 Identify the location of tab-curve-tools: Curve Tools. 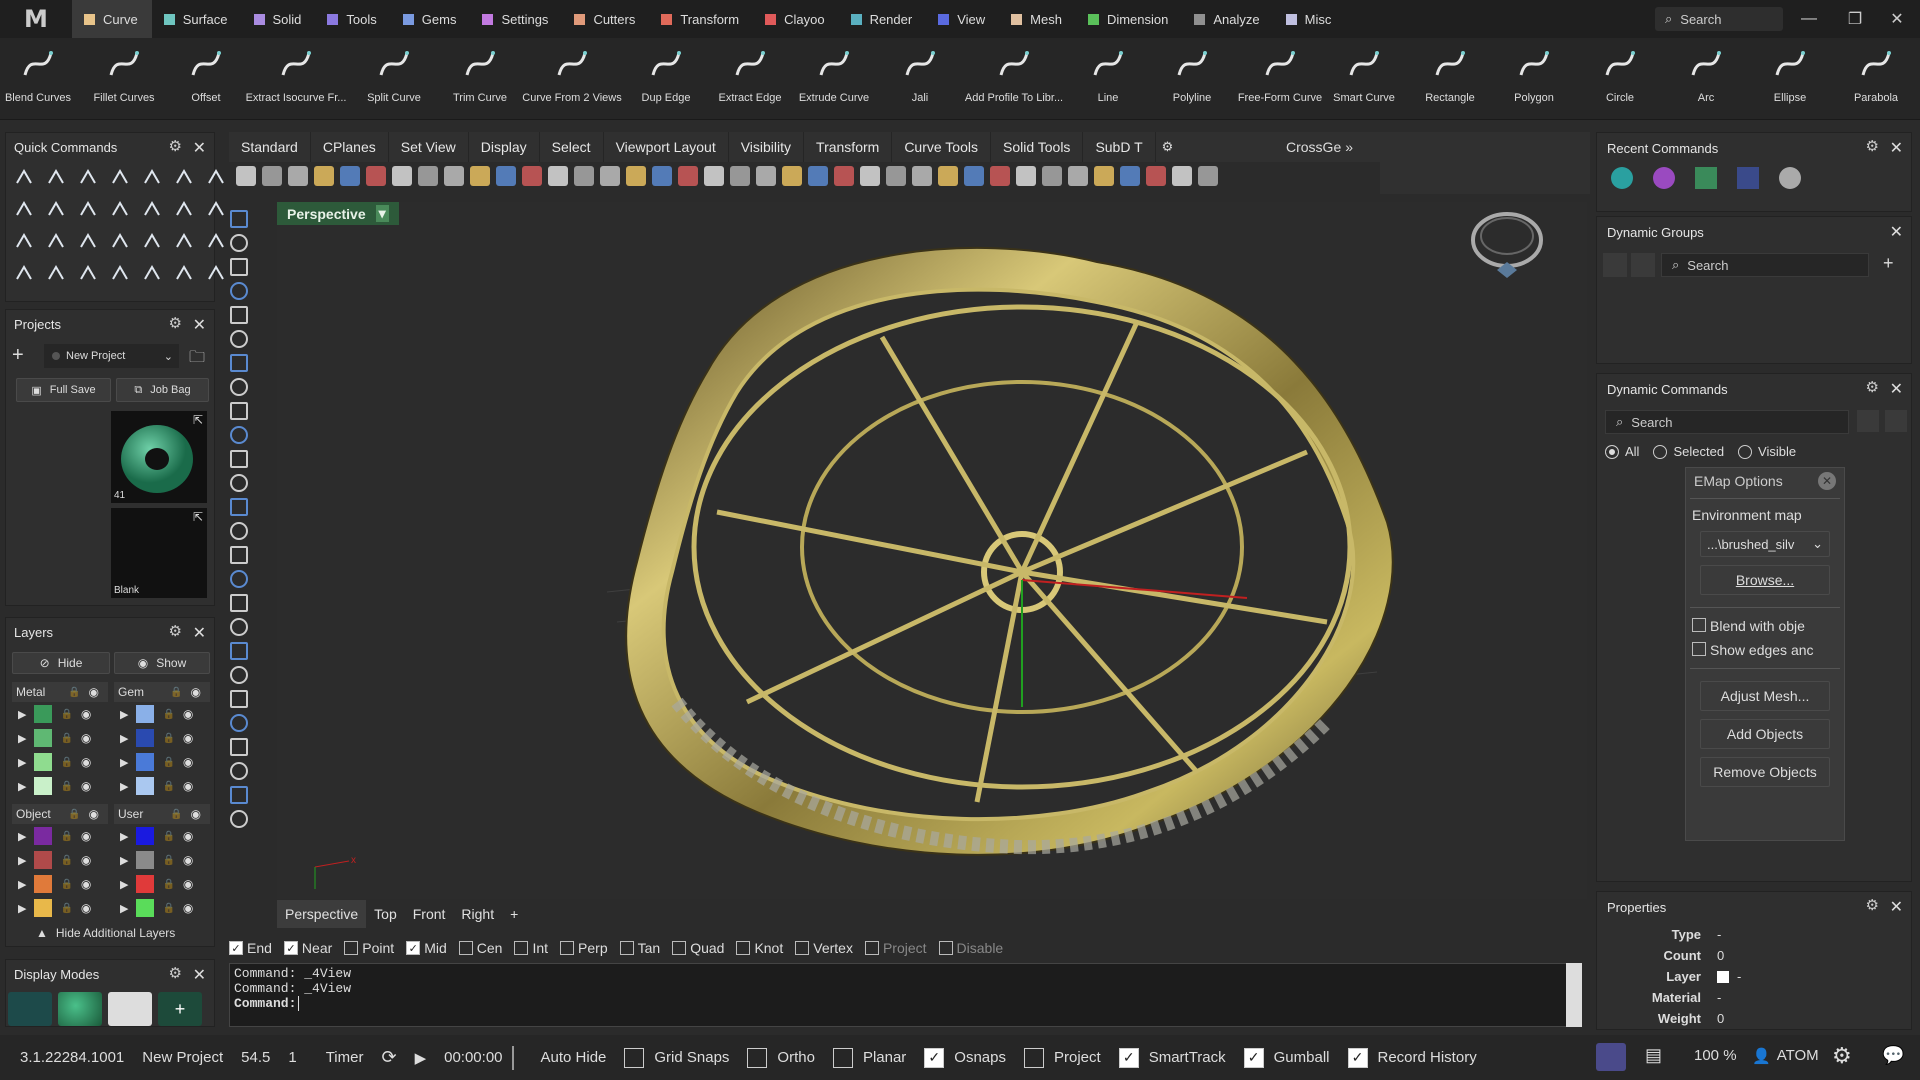
(941, 147).